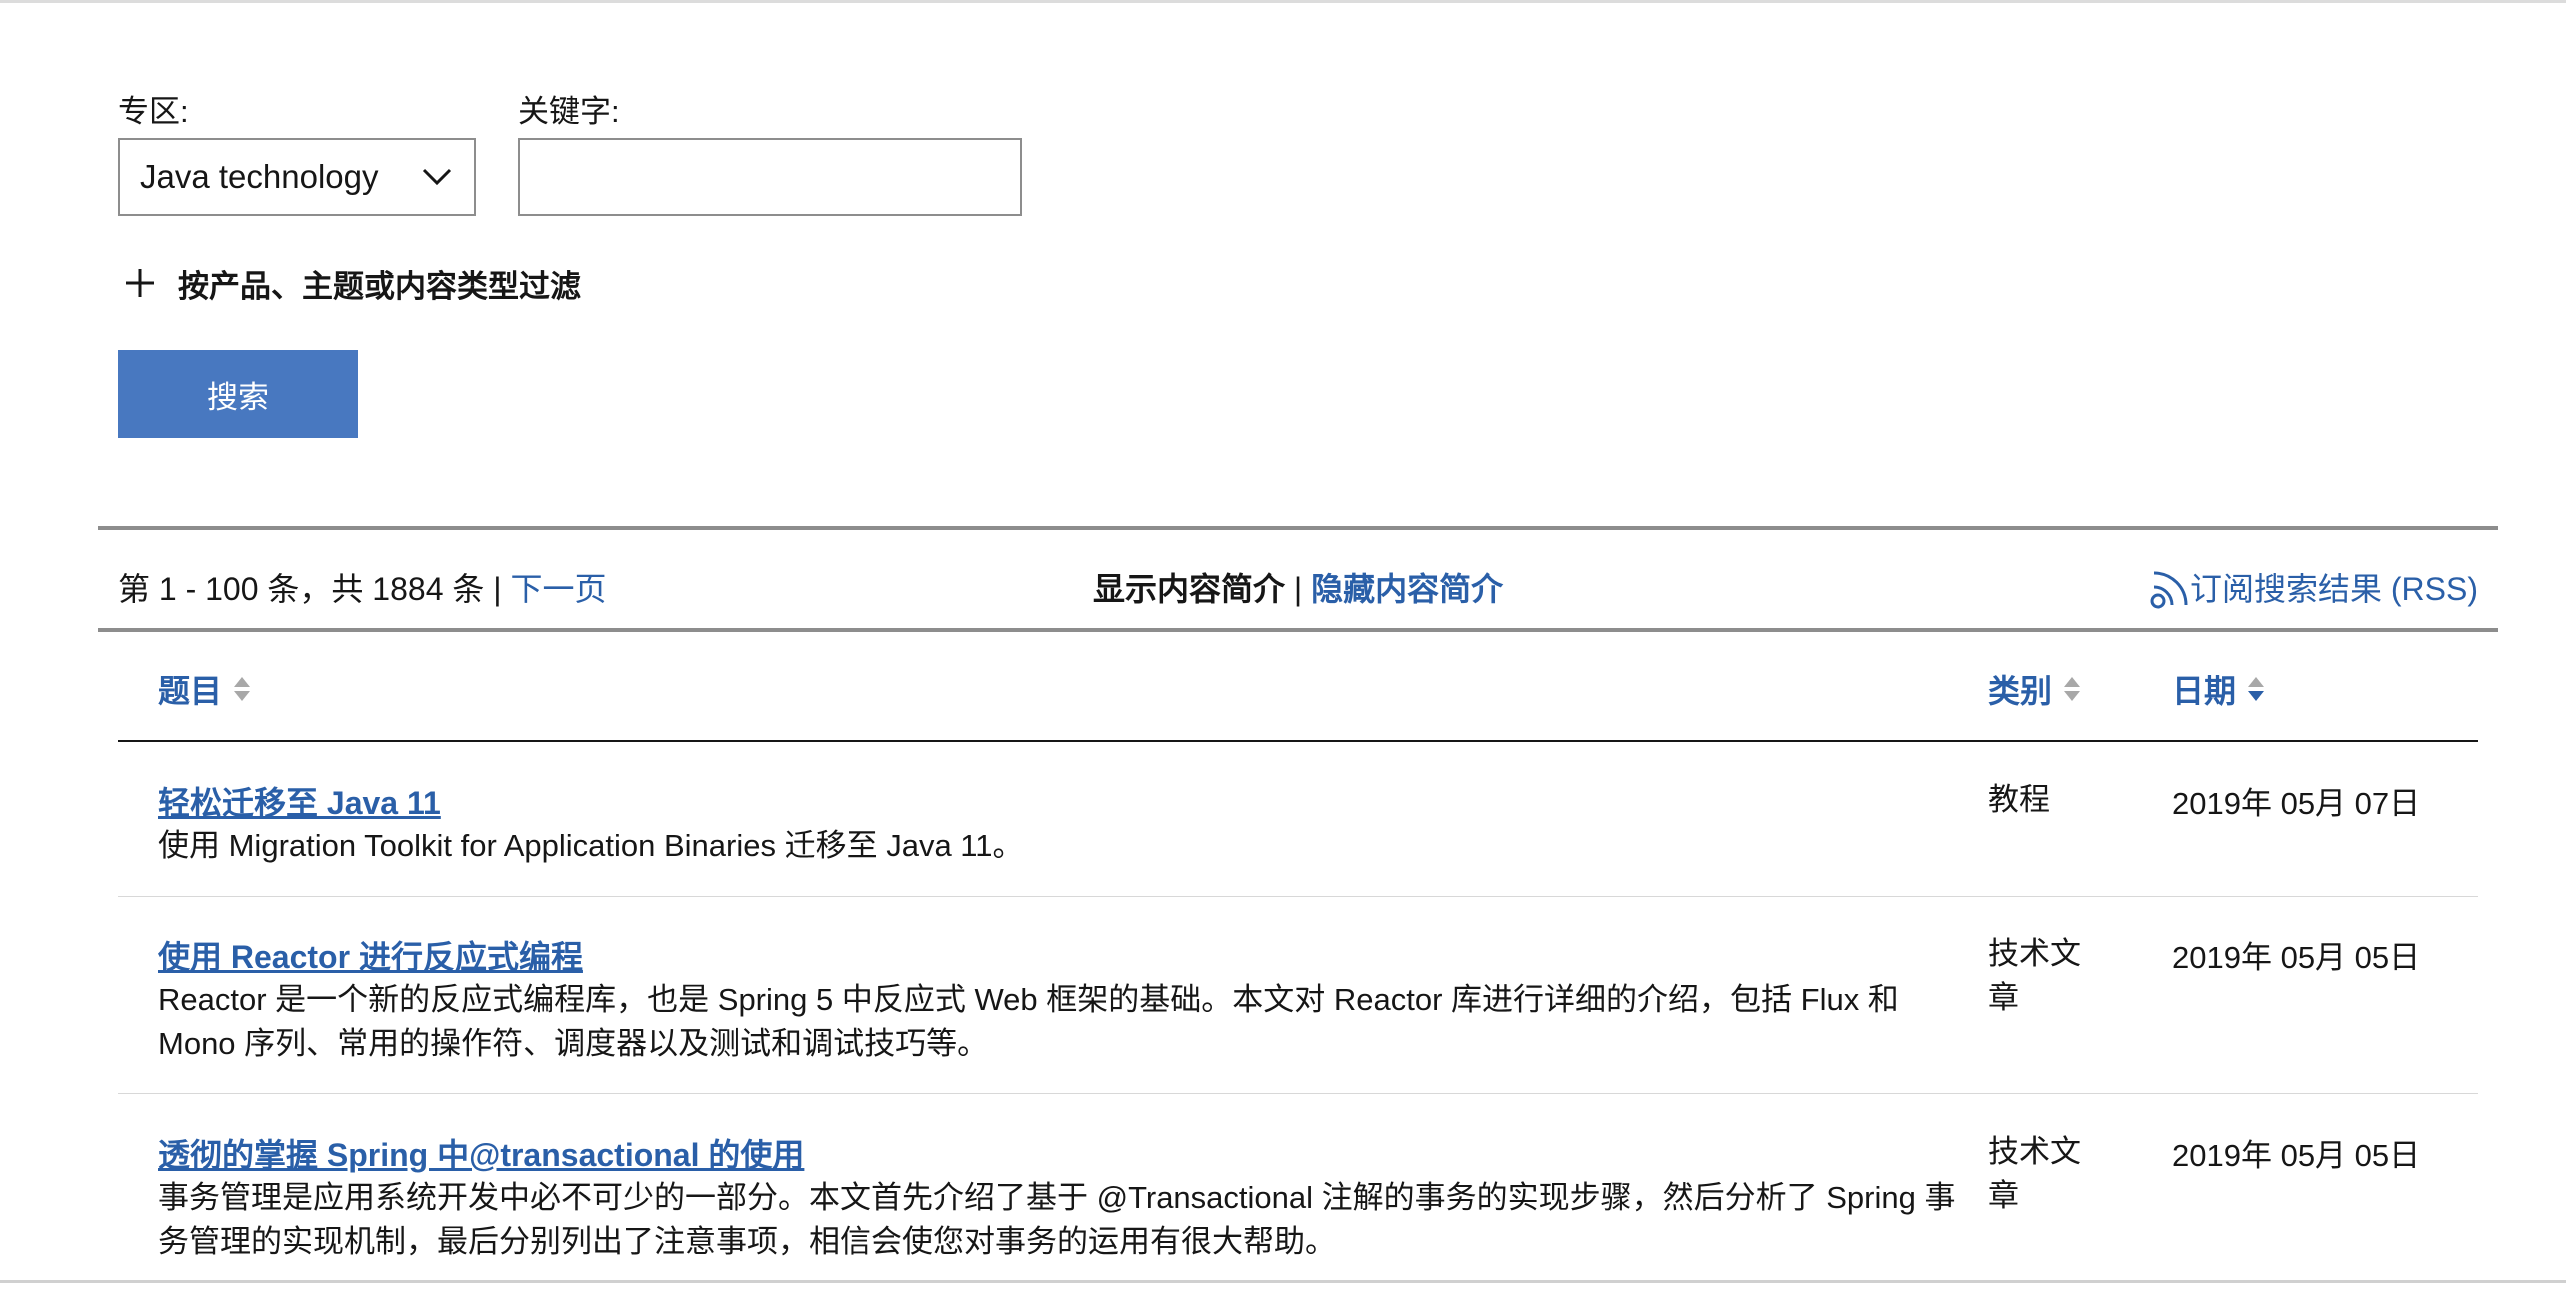 This screenshot has height=1292, width=2566. What do you see at coordinates (190, 691) in the screenshot?
I see `column-title-label: 题目` at bounding box center [190, 691].